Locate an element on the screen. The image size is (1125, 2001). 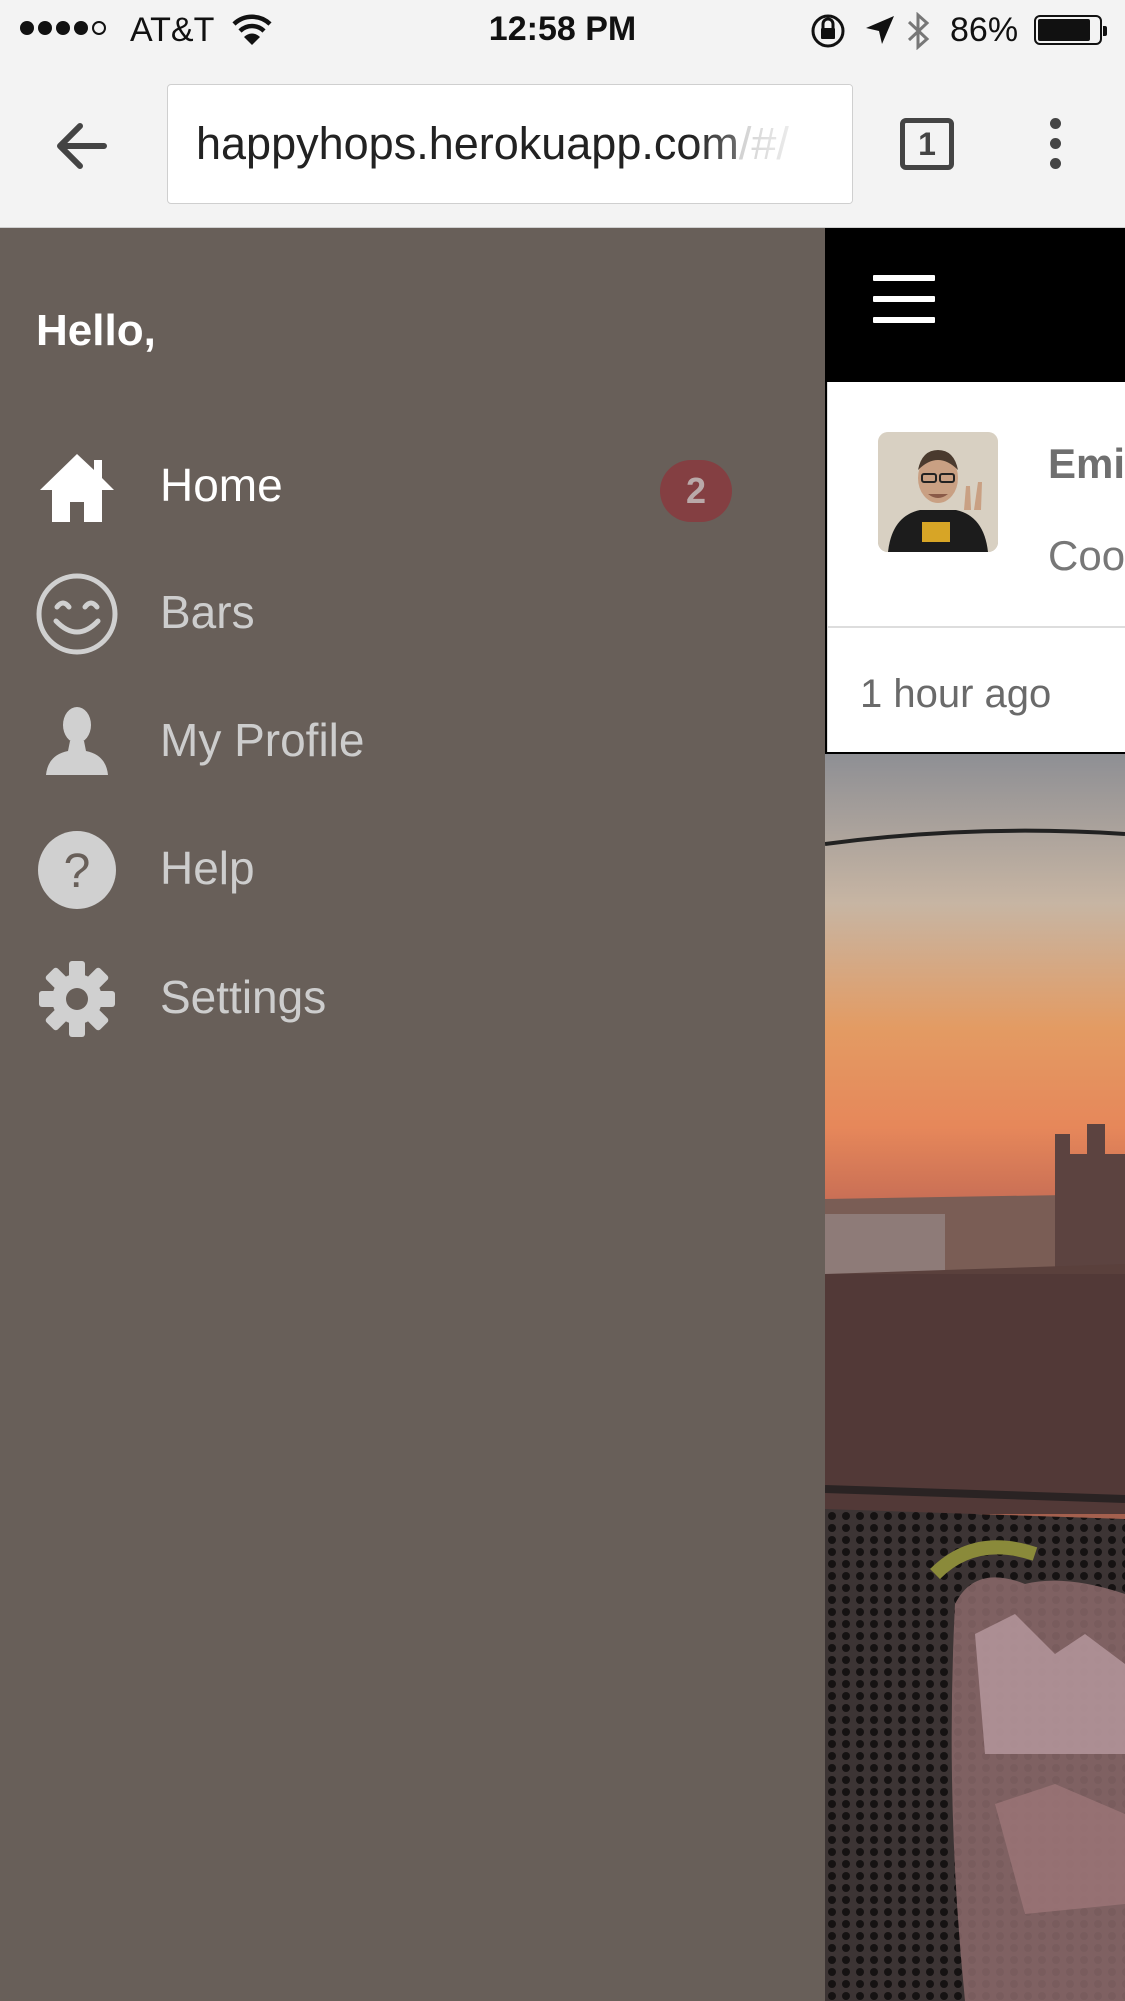
hamburger-icon is located at coordinates (904, 299).